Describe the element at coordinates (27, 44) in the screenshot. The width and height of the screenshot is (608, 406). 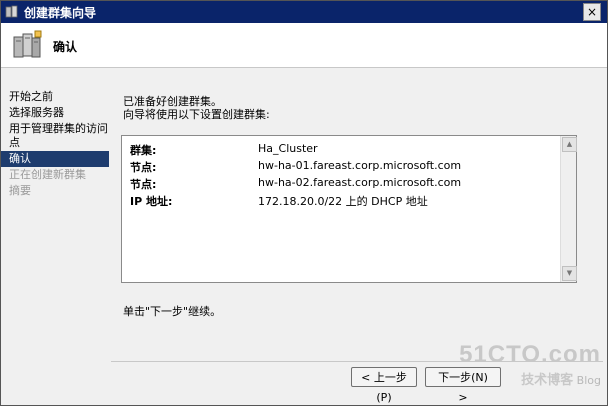
I see `cluster-servers-icon` at that location.